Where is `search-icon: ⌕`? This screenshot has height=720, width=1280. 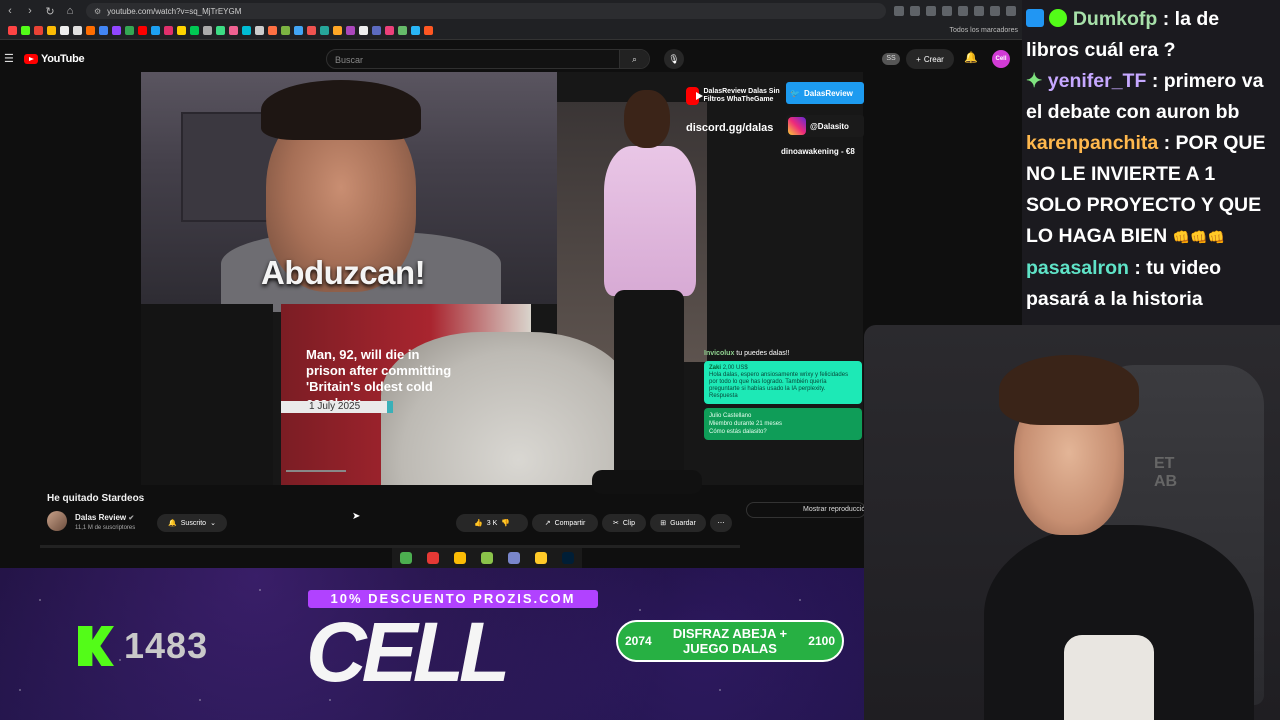
search-icon: ⌕ is located at coordinates (634, 59).